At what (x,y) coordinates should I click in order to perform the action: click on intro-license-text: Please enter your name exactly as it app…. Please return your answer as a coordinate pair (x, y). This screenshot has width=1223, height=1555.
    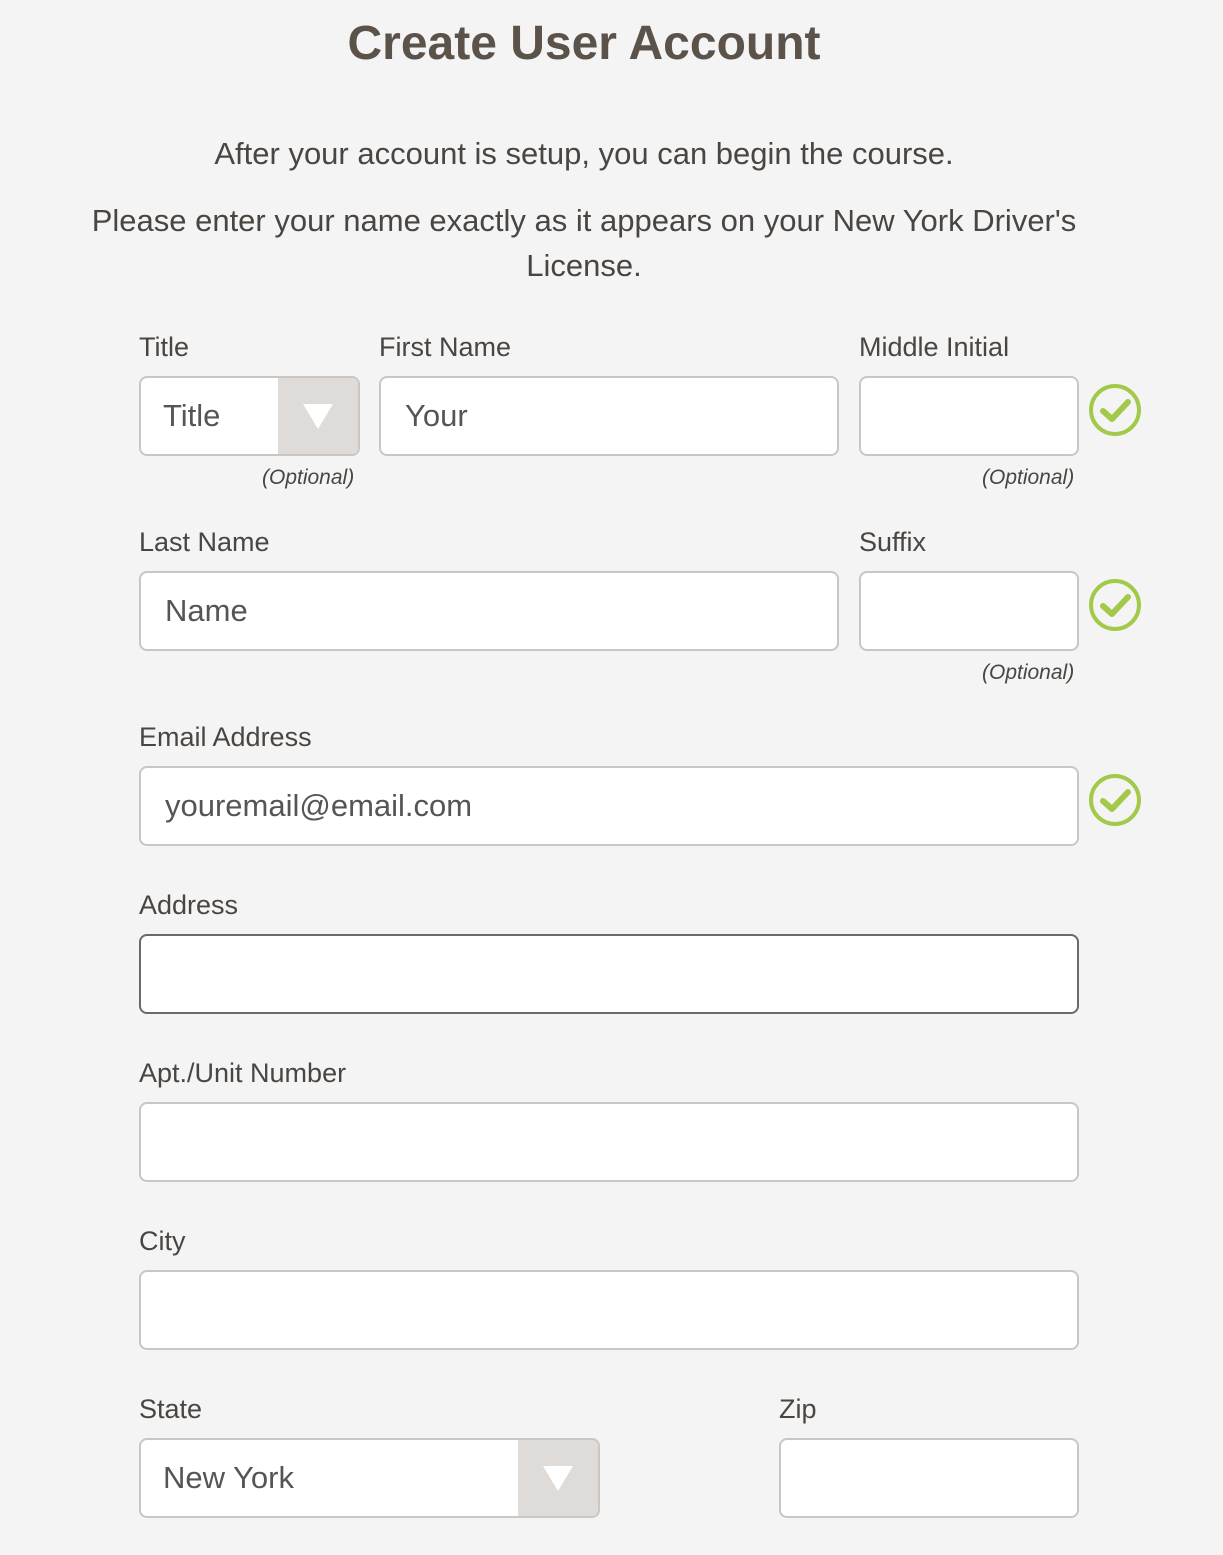
    Looking at the image, I should click on (584, 243).